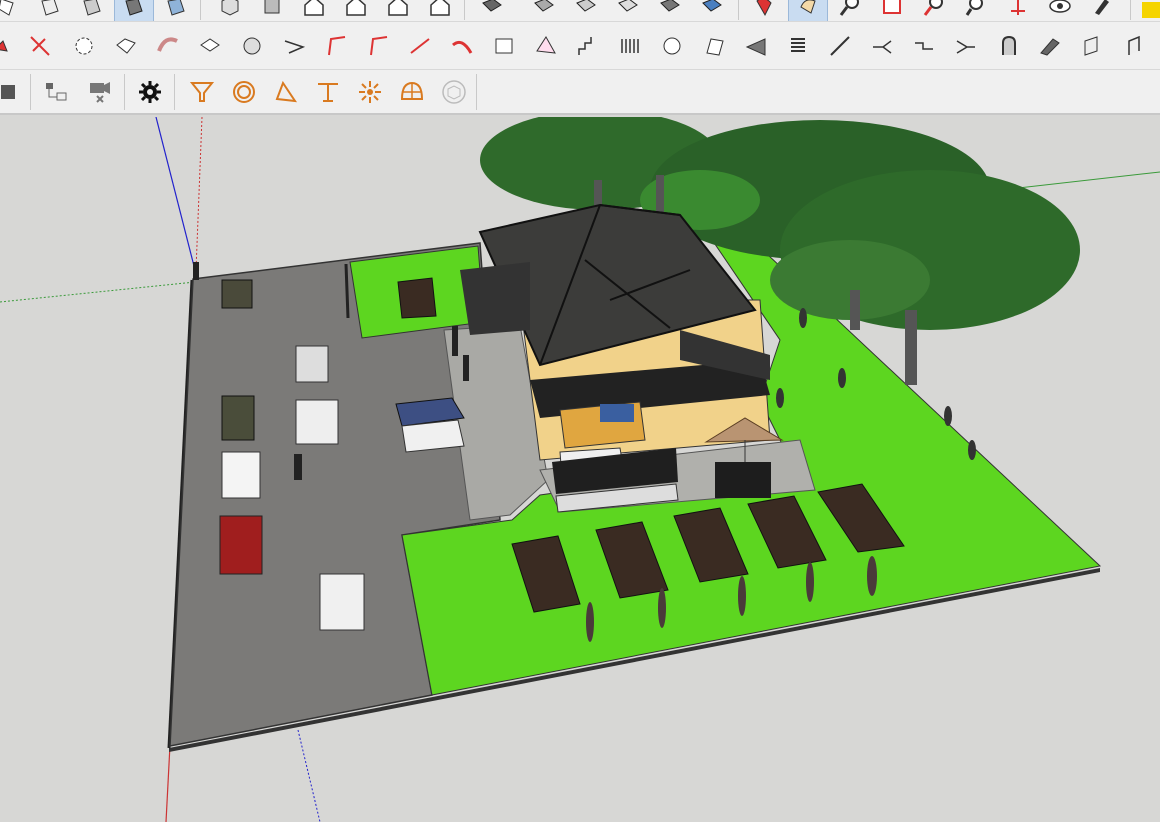 Image resolution: width=1160 pixels, height=822 pixels. What do you see at coordinates (966, 46) in the screenshot?
I see `path-merge-icon` at bounding box center [966, 46].